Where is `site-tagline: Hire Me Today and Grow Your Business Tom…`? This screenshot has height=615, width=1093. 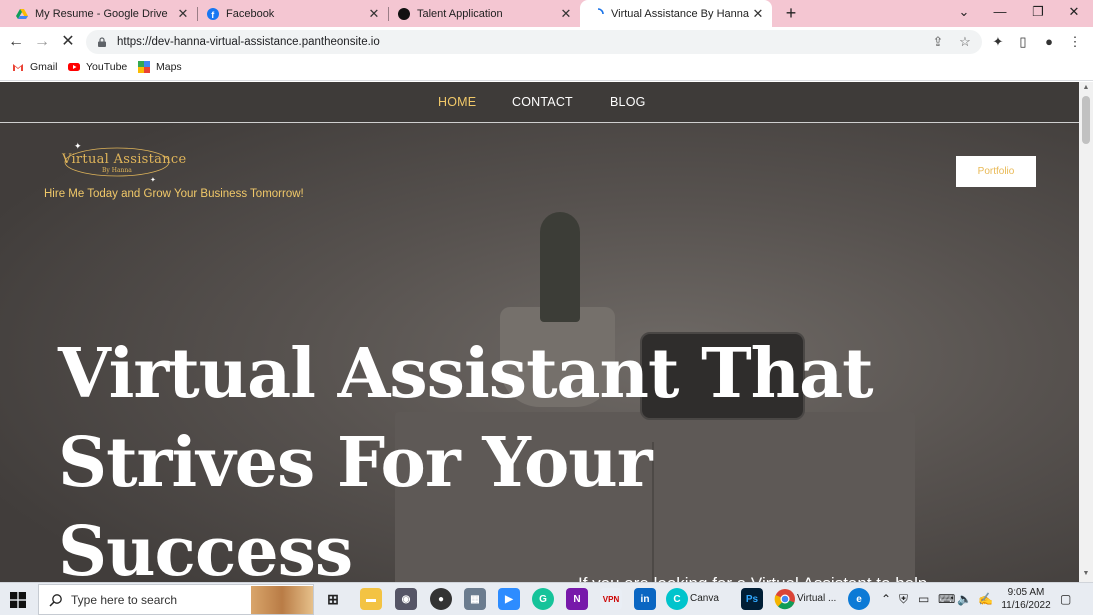 site-tagline: Hire Me Today and Grow Your Business Tom… is located at coordinates (174, 194).